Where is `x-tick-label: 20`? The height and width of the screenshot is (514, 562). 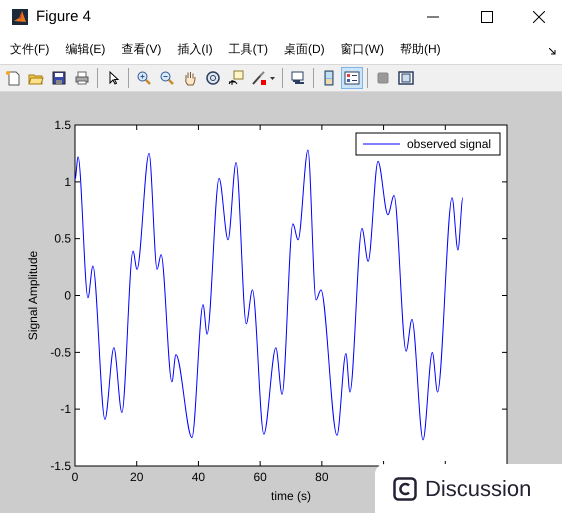
x-tick-label: 20 is located at coordinates (137, 477).